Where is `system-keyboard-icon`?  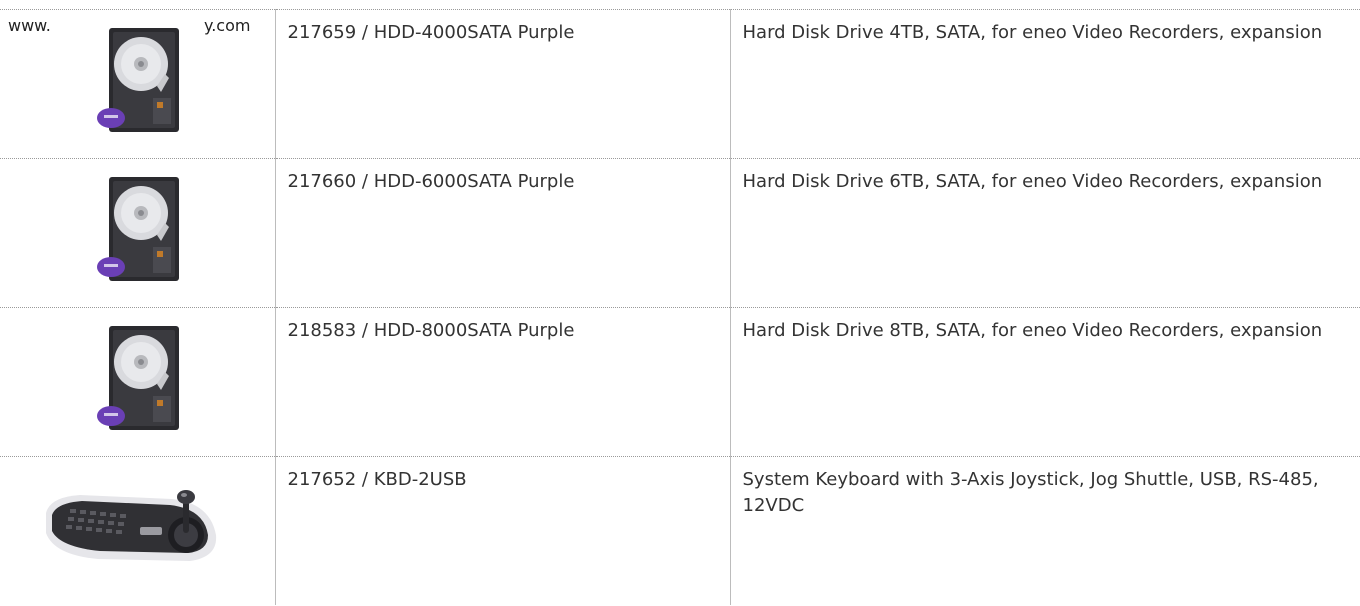
system-keyboard-icon is located at coordinates (130, 529).